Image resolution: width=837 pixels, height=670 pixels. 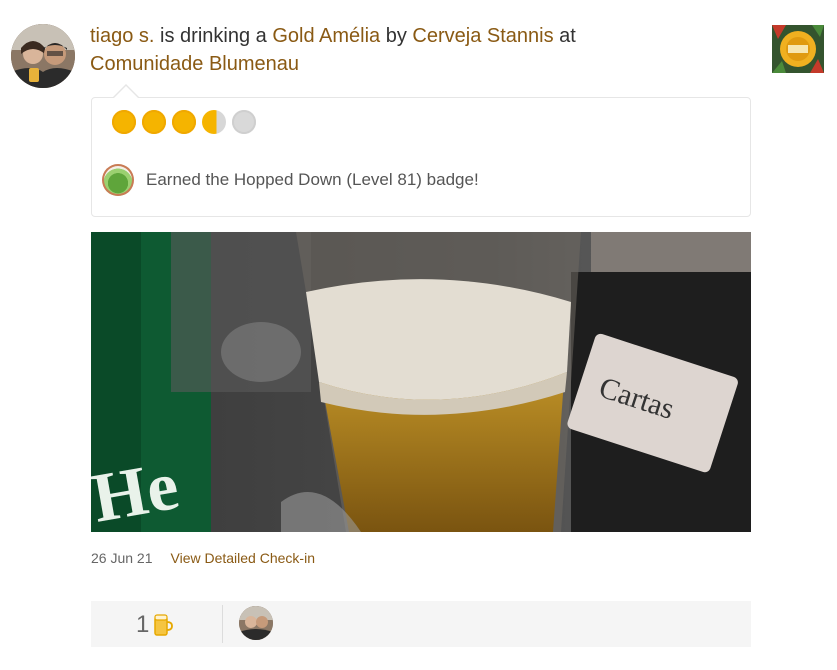 What do you see at coordinates (243, 558) in the screenshot?
I see `view-detailed-checkin-link: View Detailed Check-in` at bounding box center [243, 558].